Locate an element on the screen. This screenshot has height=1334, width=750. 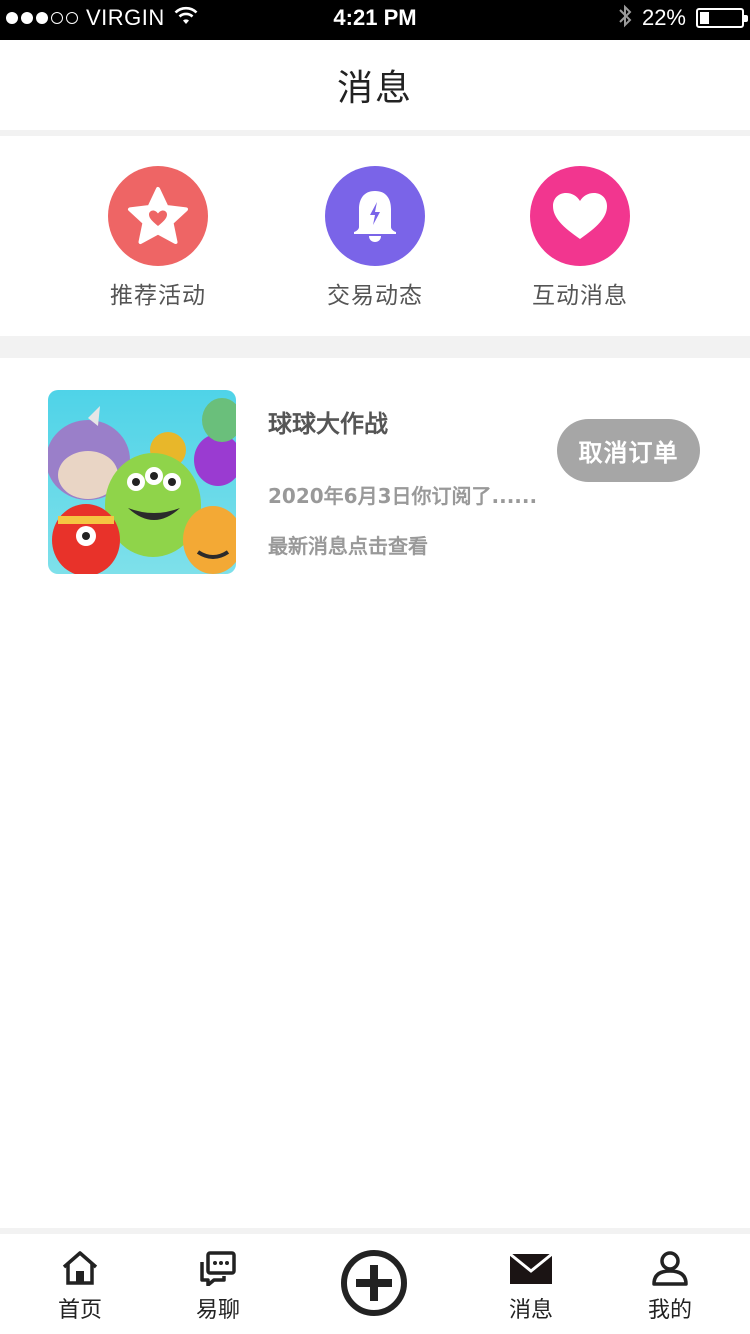
battery-level-fill is located at coordinates (704, 18).